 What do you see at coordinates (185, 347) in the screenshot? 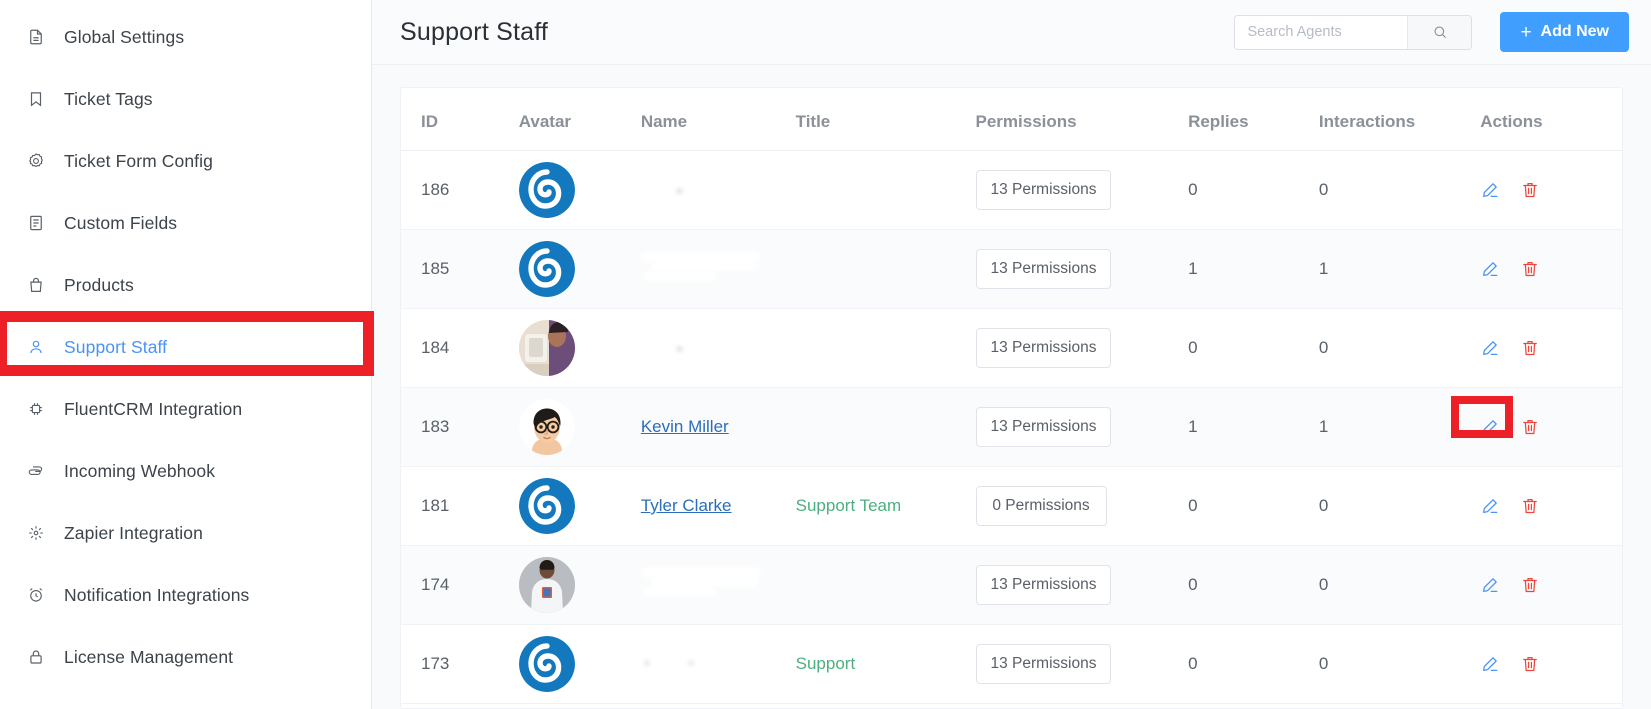
I see `sidebar-item-support-staff: Support Staff` at bounding box center [185, 347].